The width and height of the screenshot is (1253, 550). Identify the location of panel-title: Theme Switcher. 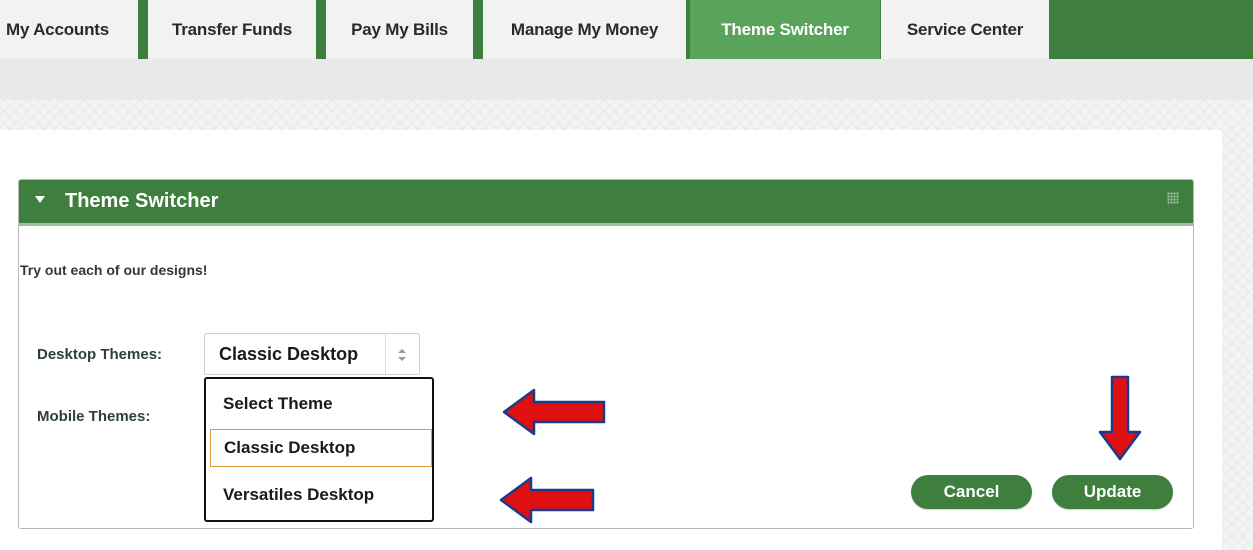
(142, 201).